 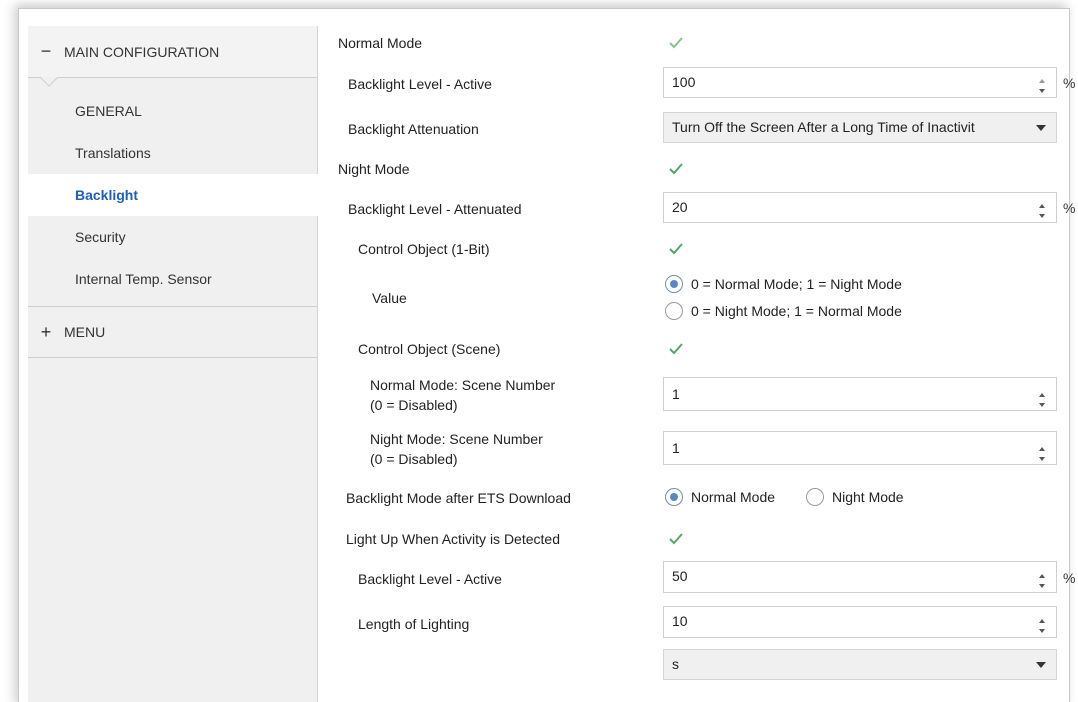 What do you see at coordinates (796, 284) in the screenshot?
I see `radio-option-label: 0 = Normal Mode; 1 = Night Mode` at bounding box center [796, 284].